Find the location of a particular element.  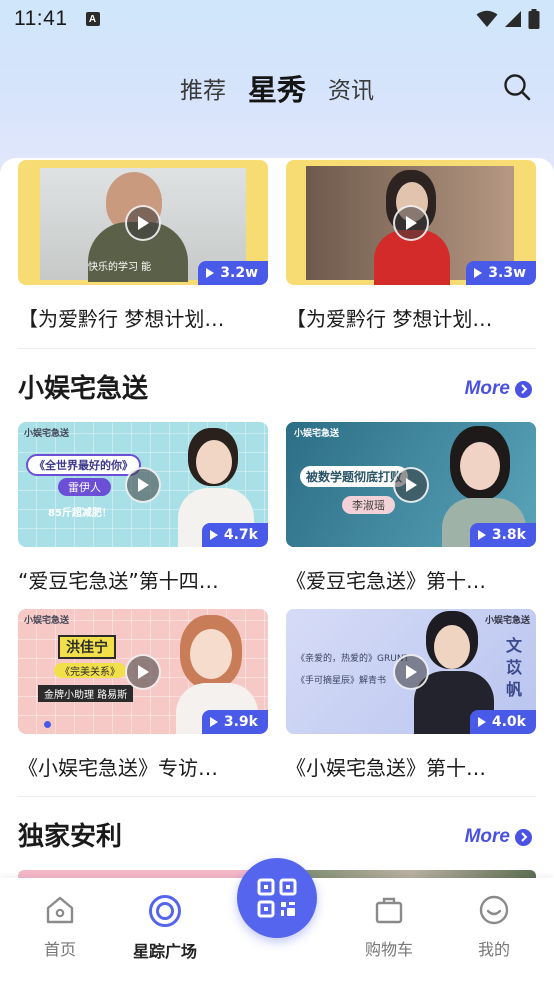

view-count-badge: 3.8k is located at coordinates (502, 535).